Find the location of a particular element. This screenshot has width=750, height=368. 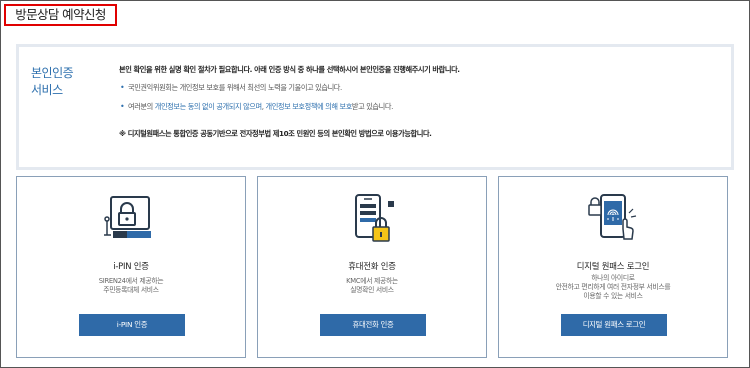

digital-onepass-fingerprint-icon is located at coordinates (613, 221).